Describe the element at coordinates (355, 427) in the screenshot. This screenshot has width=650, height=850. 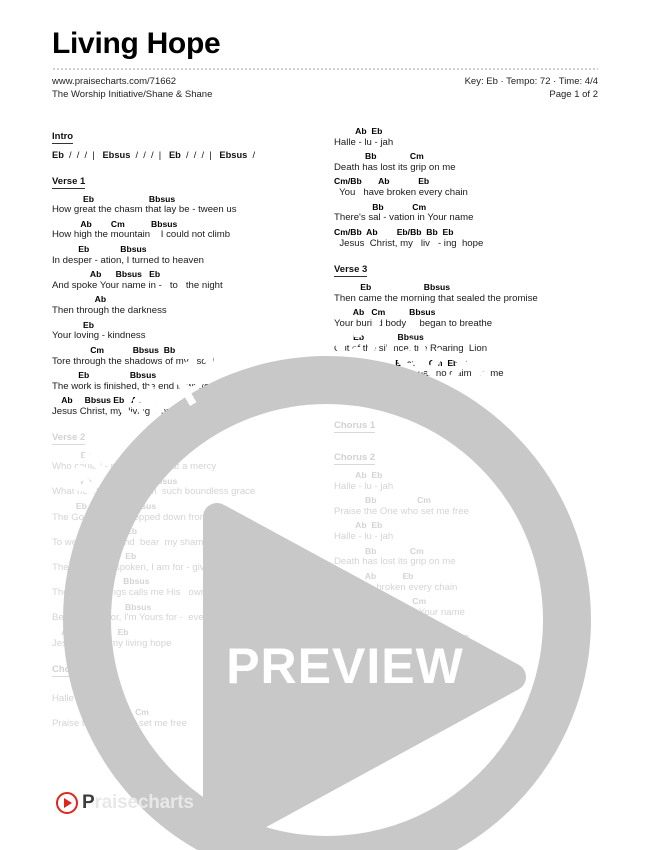
I see `section-heading-chorus-1: Chorus 1` at that location.